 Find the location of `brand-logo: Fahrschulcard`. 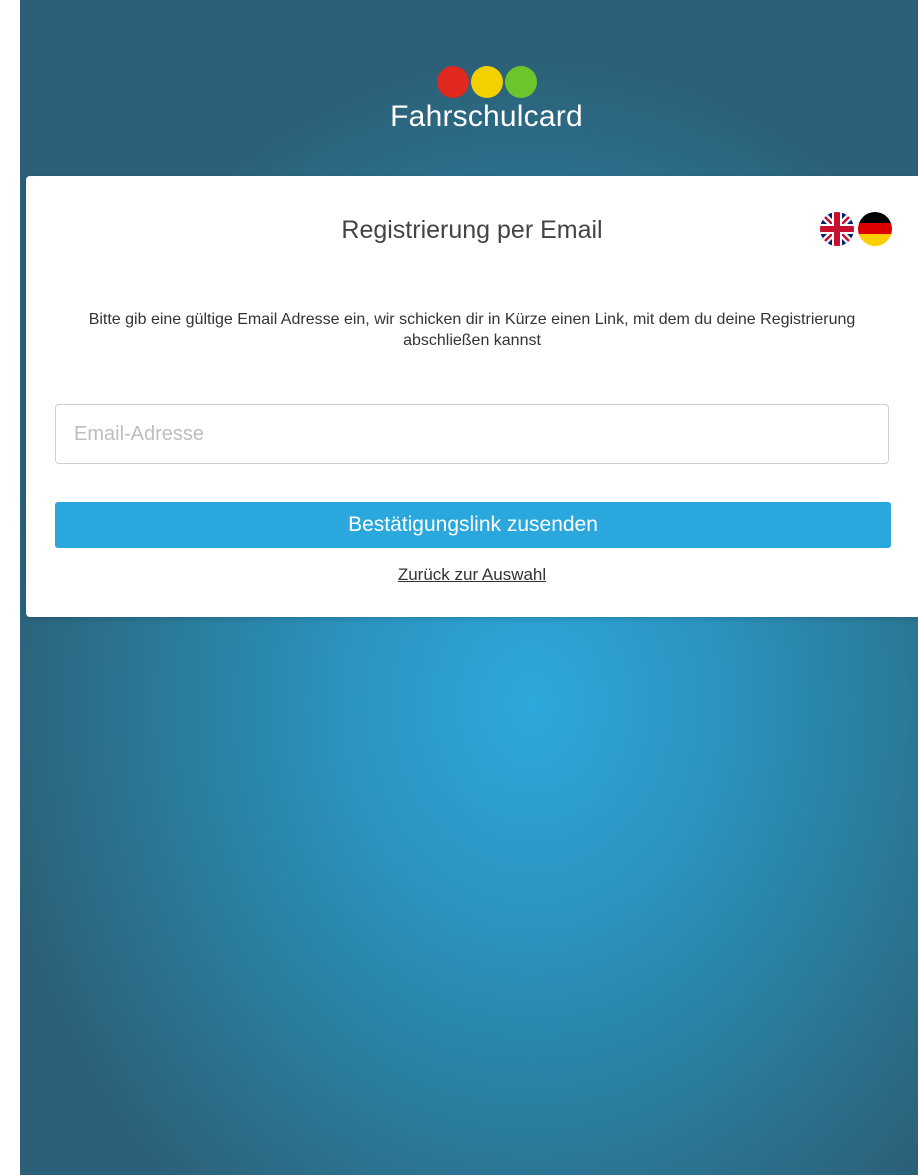

brand-logo: Fahrschulcard is located at coordinates (469, 100).